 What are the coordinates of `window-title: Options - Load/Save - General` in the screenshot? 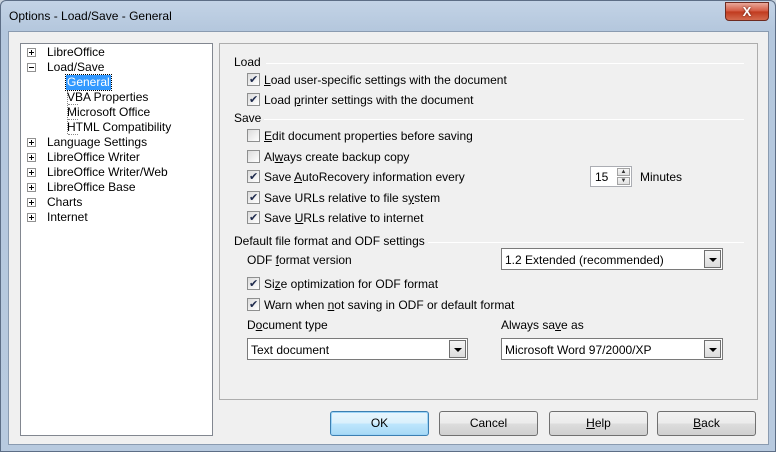 It's located at (90, 16).